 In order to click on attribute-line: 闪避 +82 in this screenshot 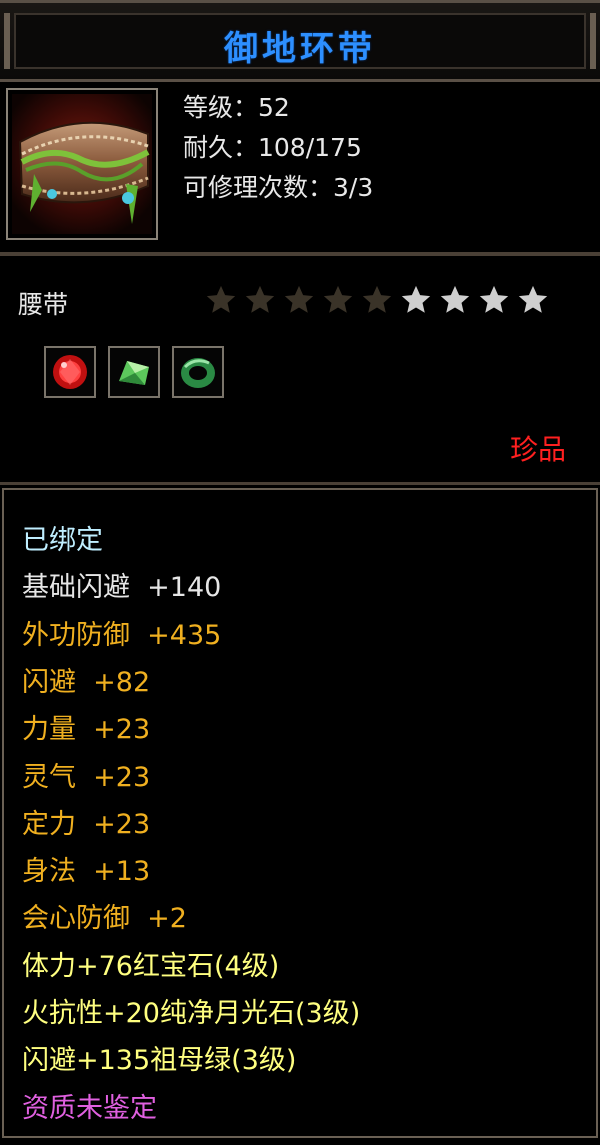, I will do `click(86, 682)`.